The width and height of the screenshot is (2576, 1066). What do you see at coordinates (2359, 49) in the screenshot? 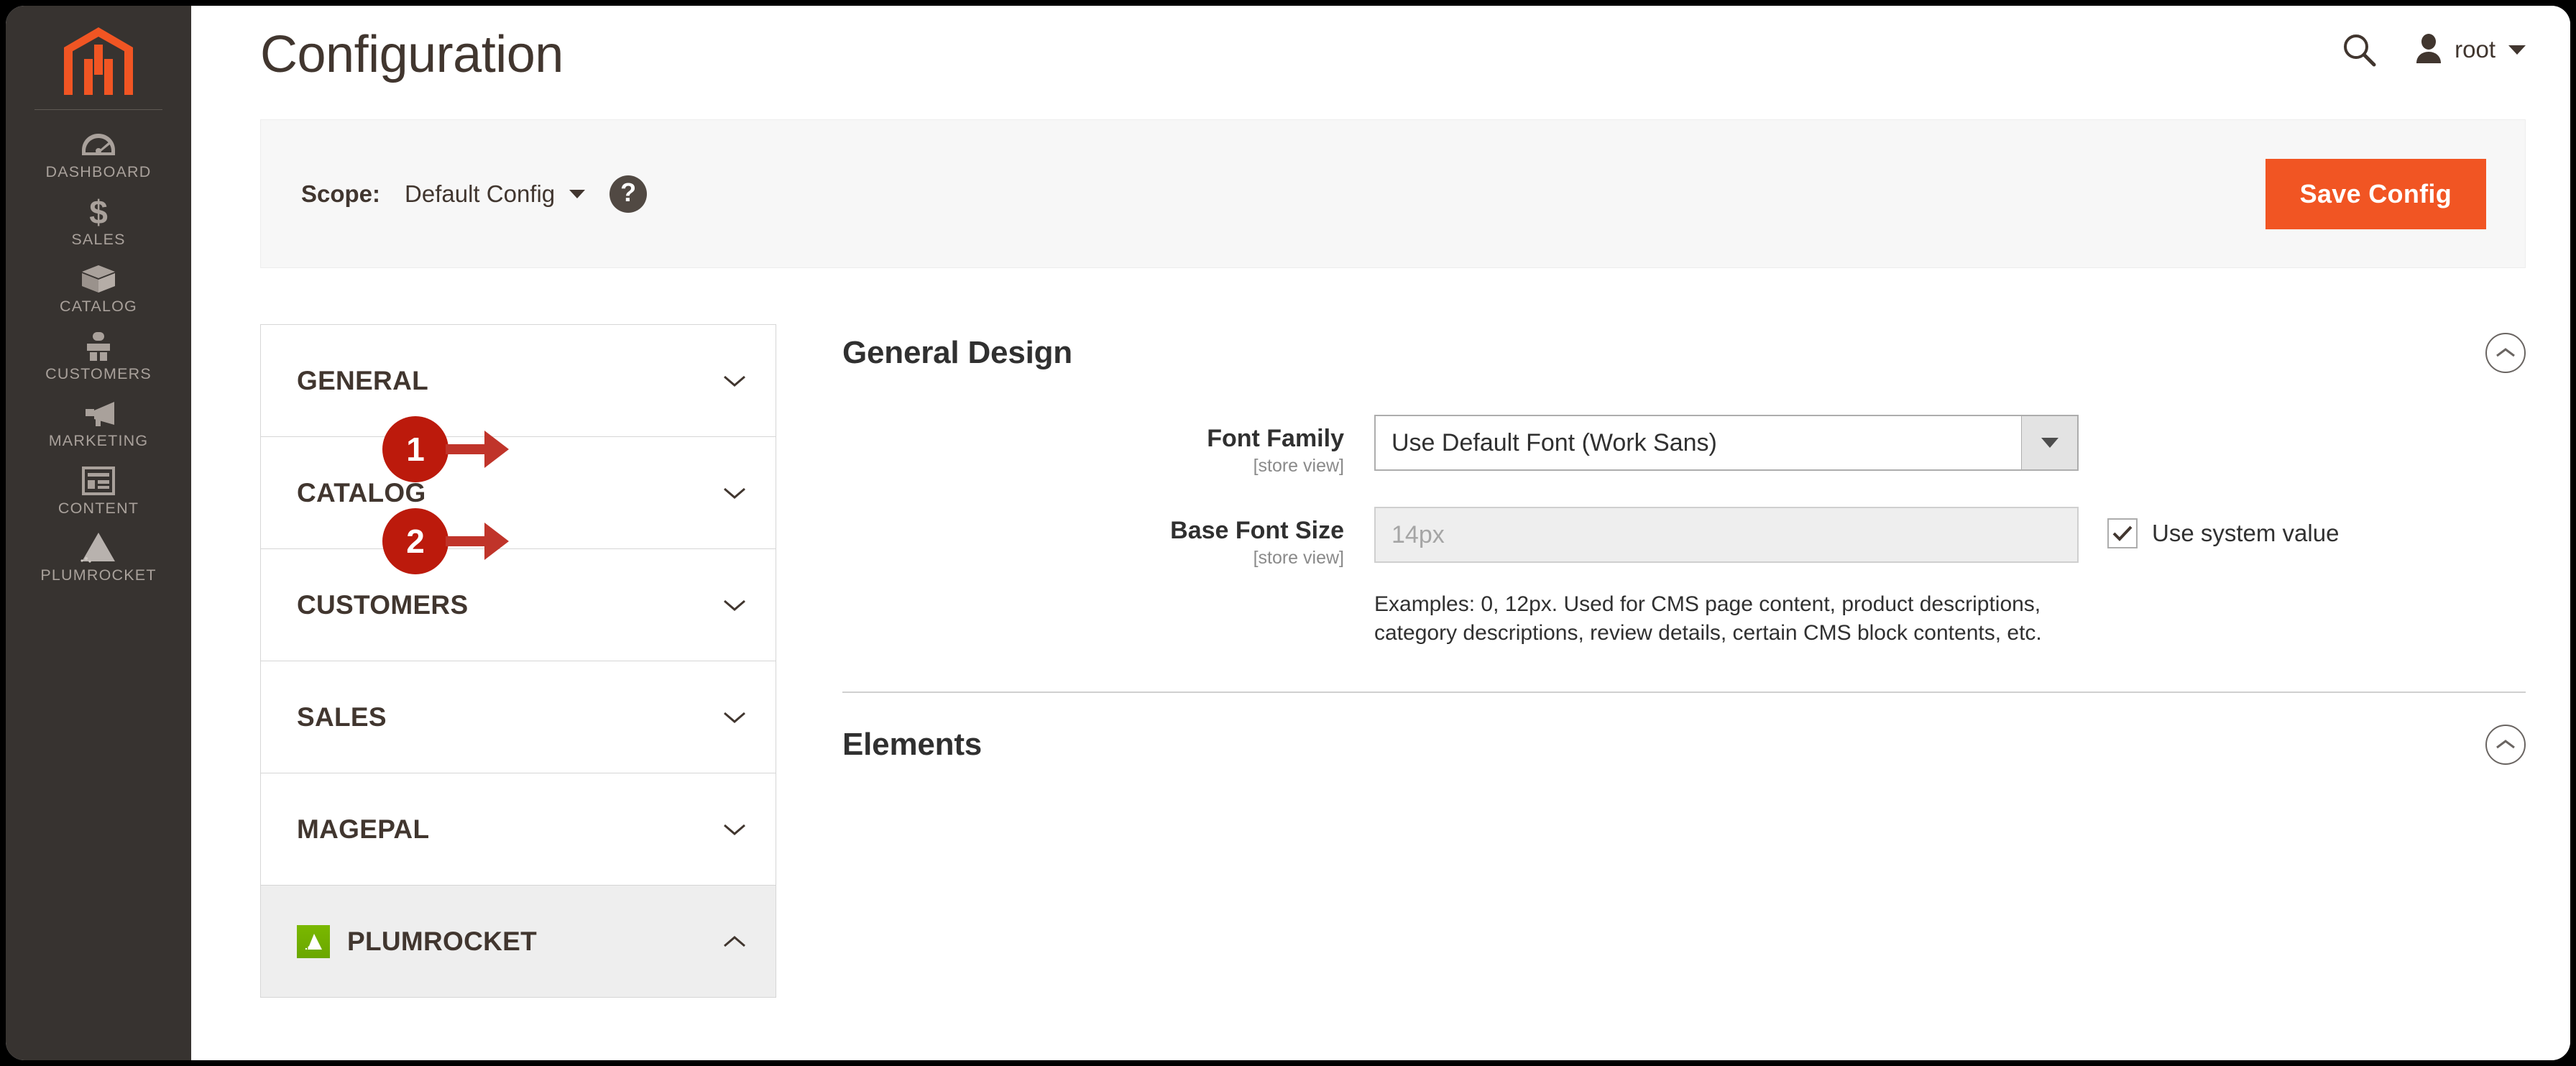
I see `search-icon` at bounding box center [2359, 49].